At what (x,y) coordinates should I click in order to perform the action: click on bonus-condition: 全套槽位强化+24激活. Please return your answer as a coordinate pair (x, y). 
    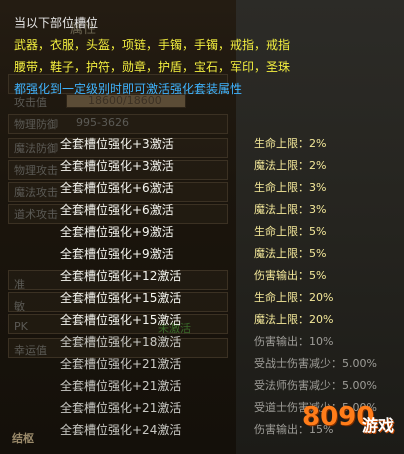
    Looking at the image, I should click on (121, 430).